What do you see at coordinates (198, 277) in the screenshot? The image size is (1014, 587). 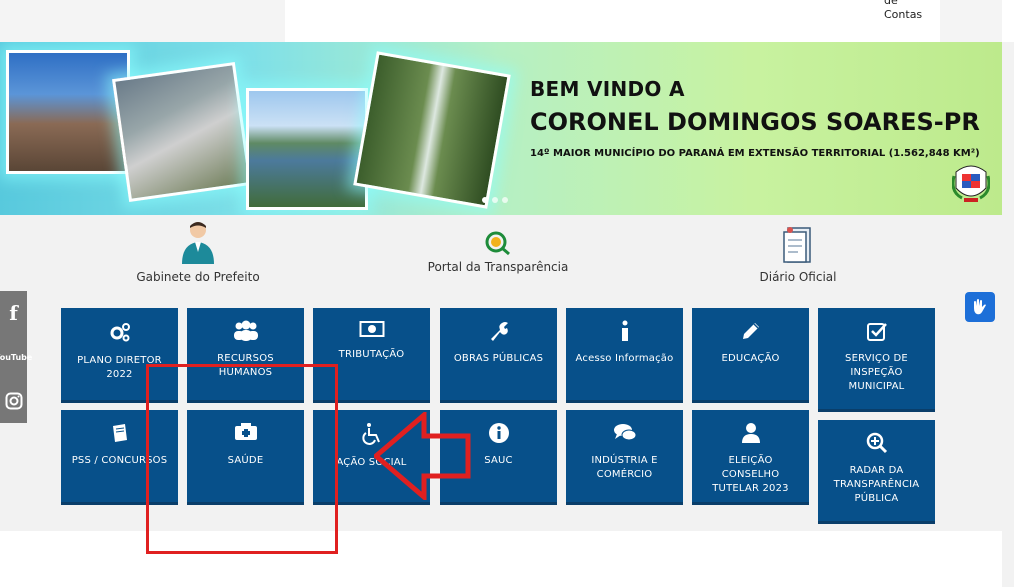 I see `quick-link-label: Gabinete do Prefeito` at bounding box center [198, 277].